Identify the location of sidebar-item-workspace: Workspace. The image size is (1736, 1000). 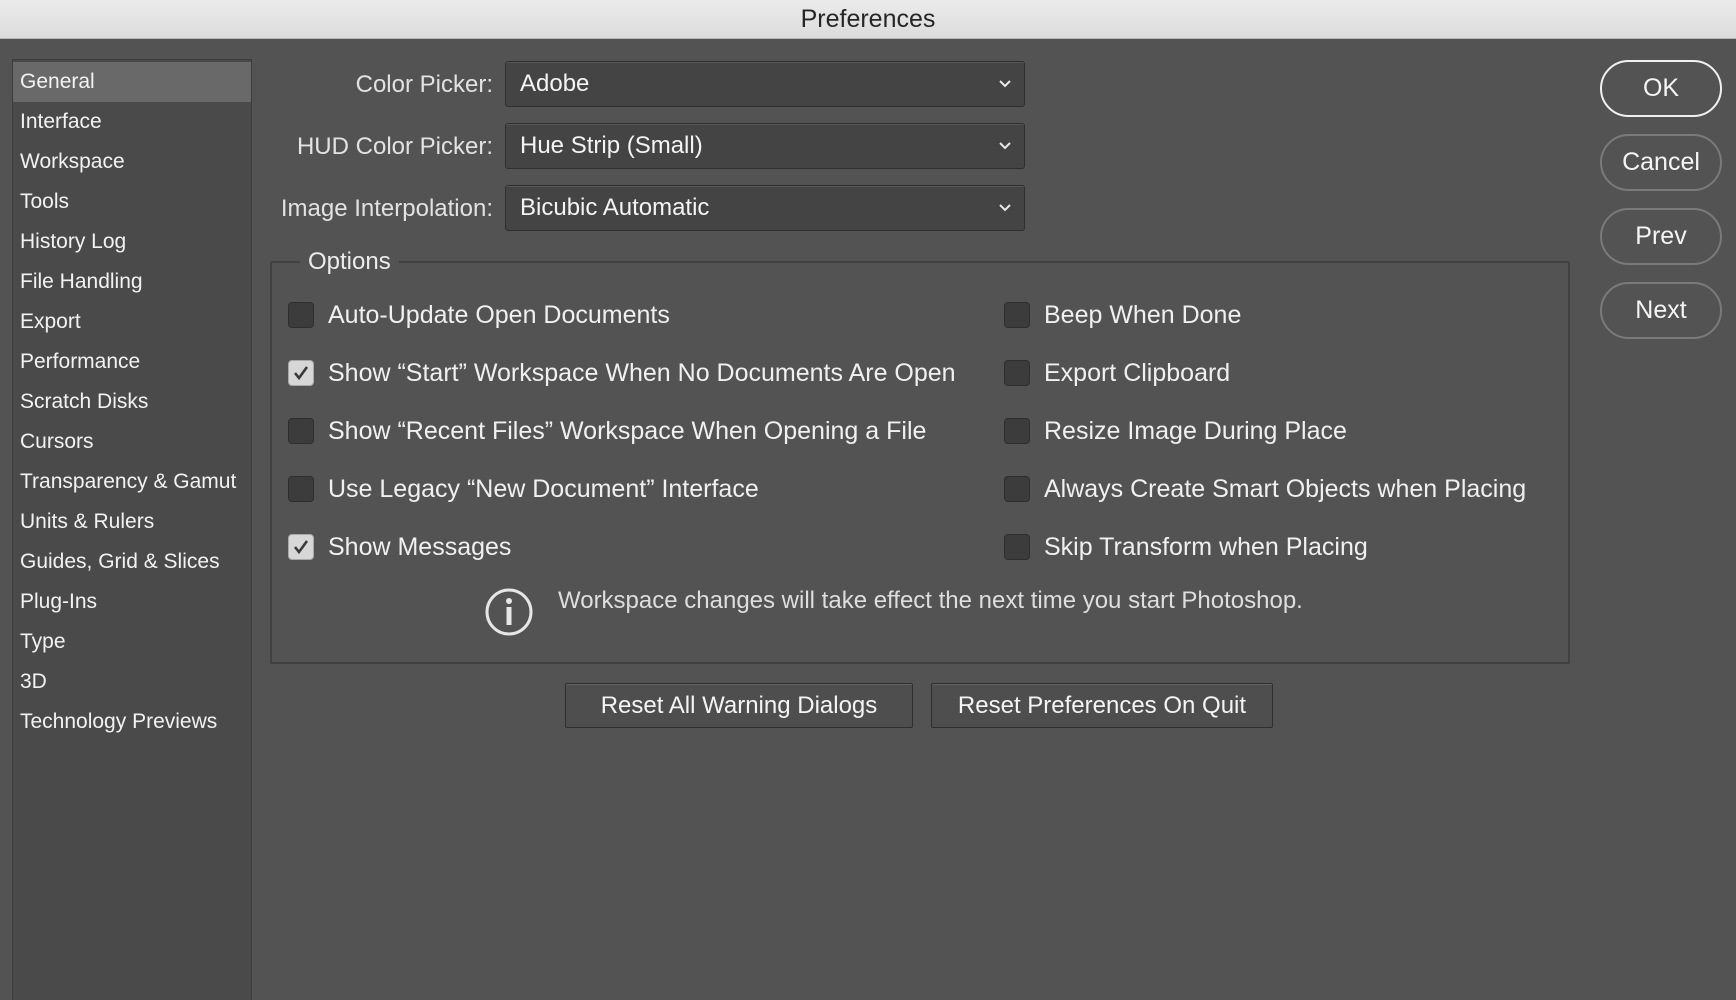
(132, 162).